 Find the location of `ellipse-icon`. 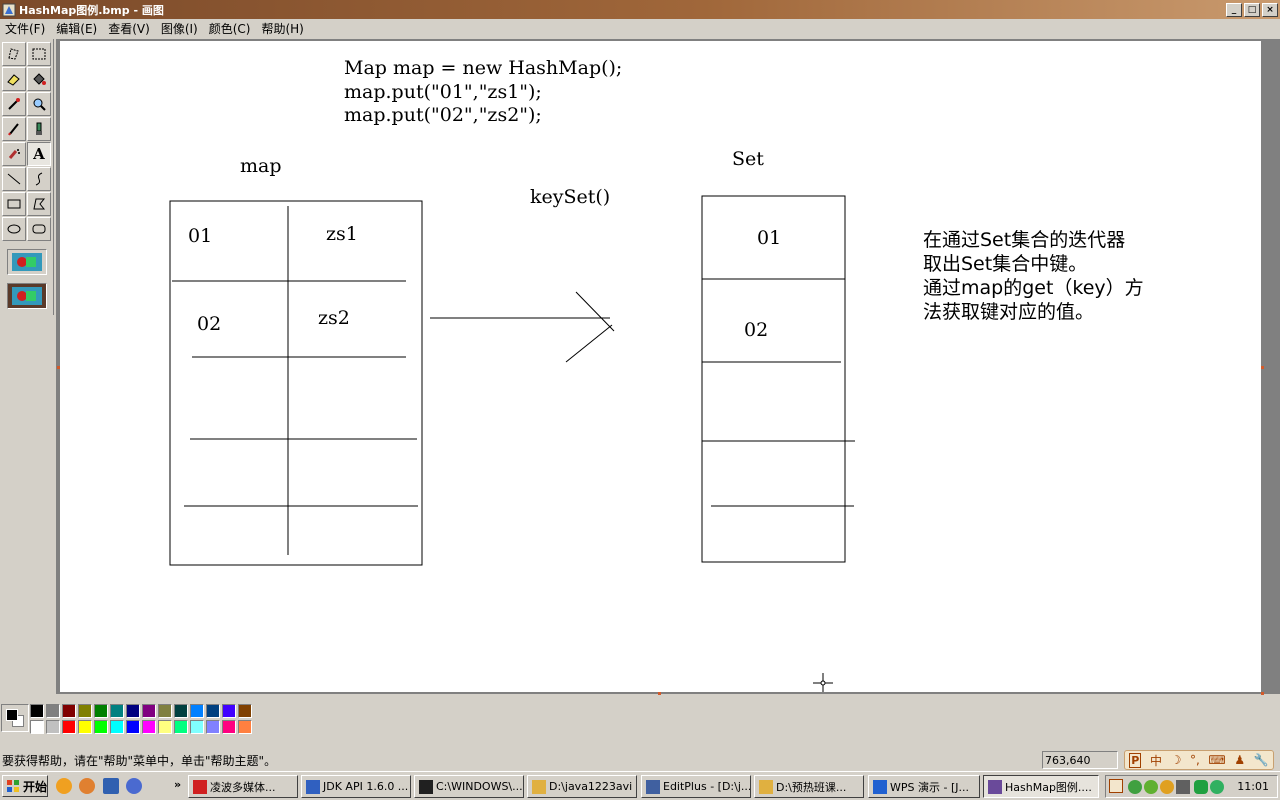

ellipse-icon is located at coordinates (14, 229).